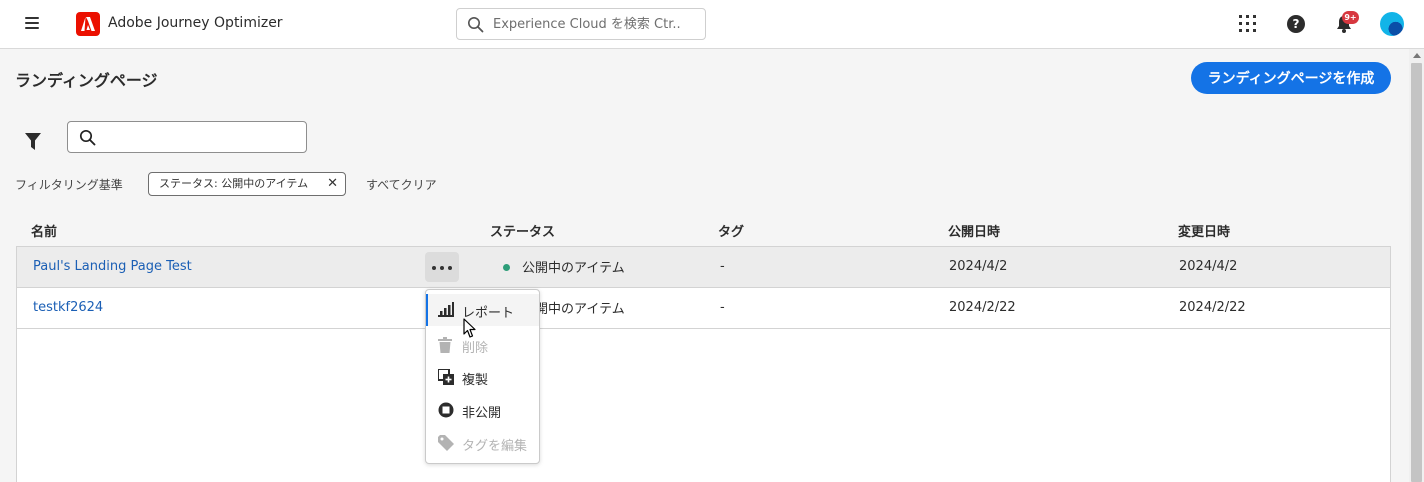  I want to click on status-dot, so click(506, 267).